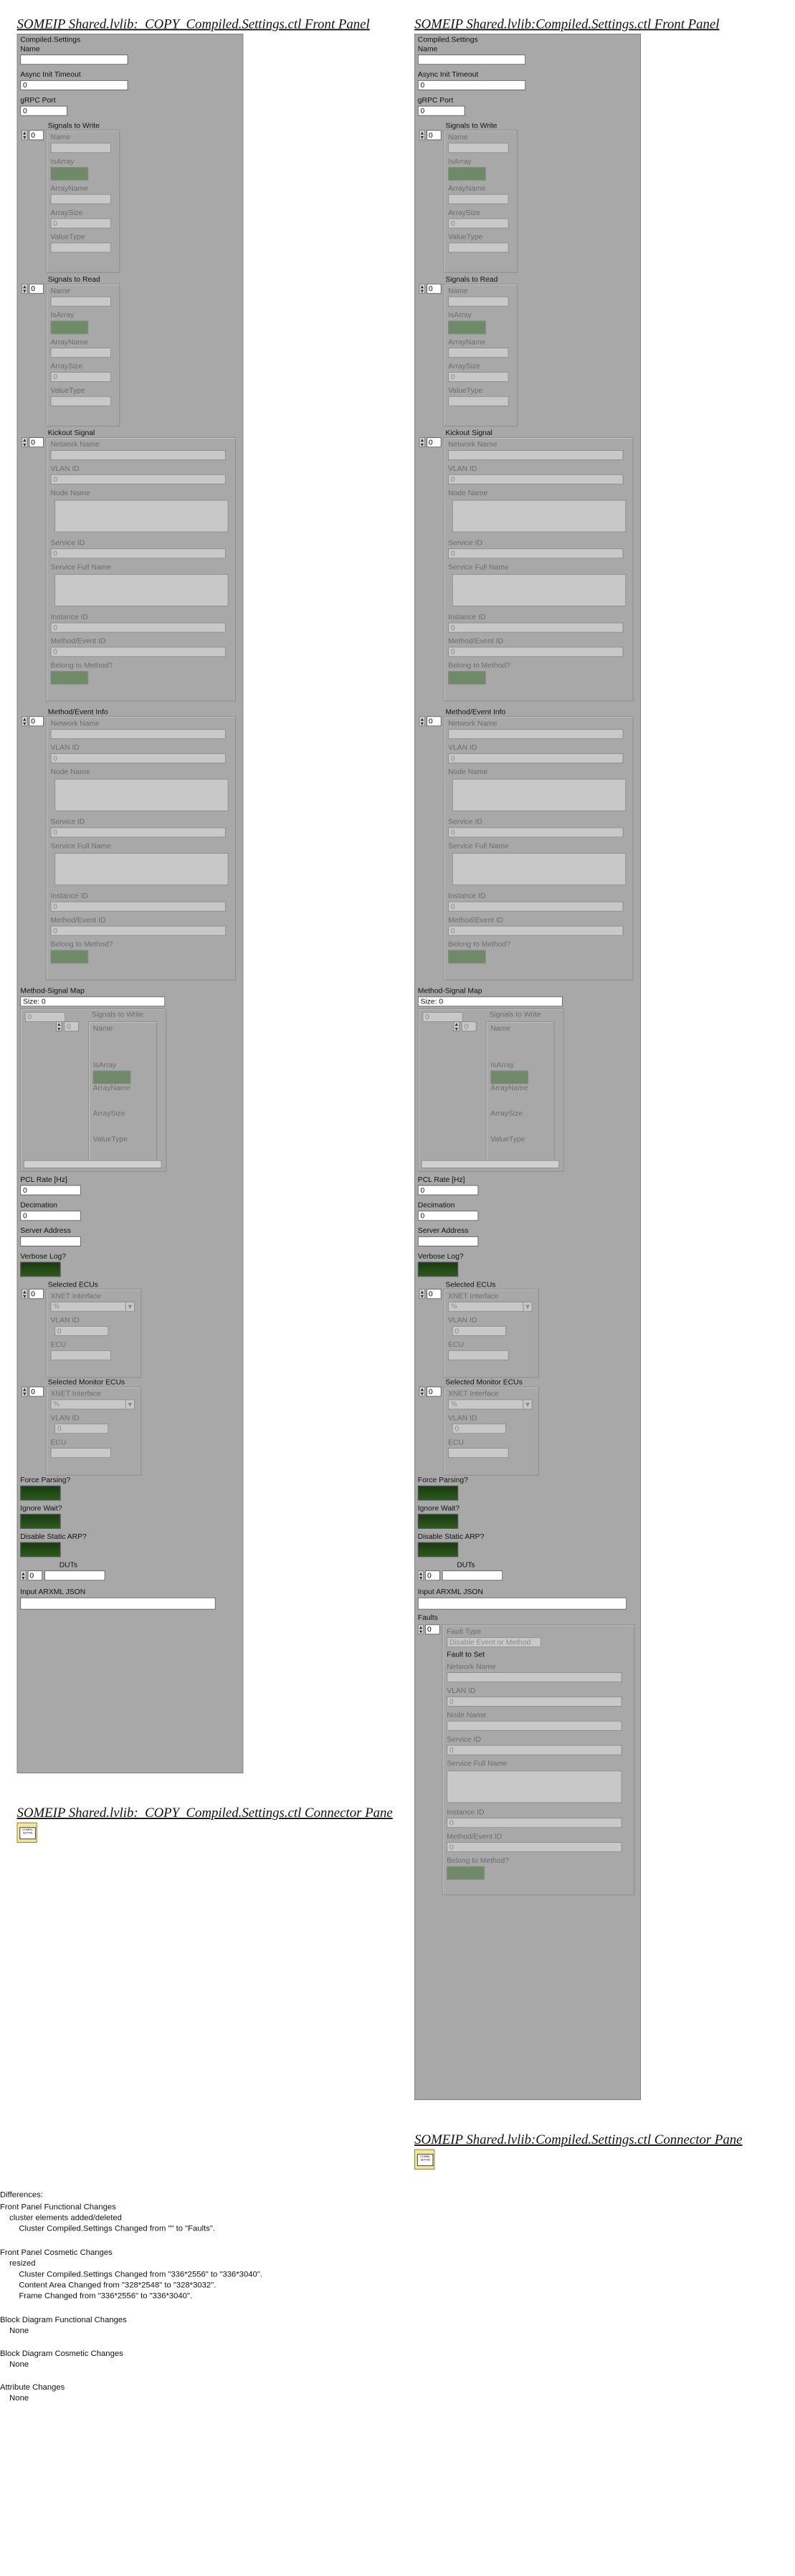 This screenshot has width=795, height=2576. I want to click on fault-network-name-field, so click(534, 1677).